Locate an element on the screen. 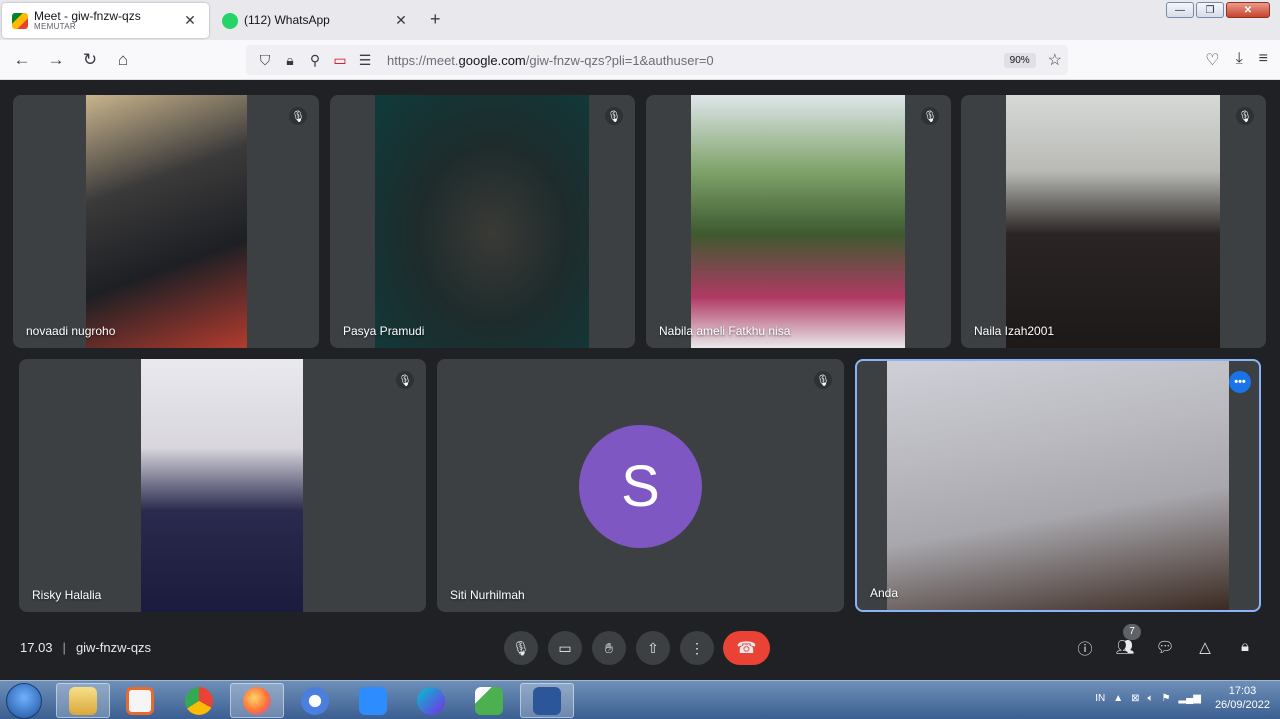 The image size is (1280, 719). taskbar-word is located at coordinates (547, 700).